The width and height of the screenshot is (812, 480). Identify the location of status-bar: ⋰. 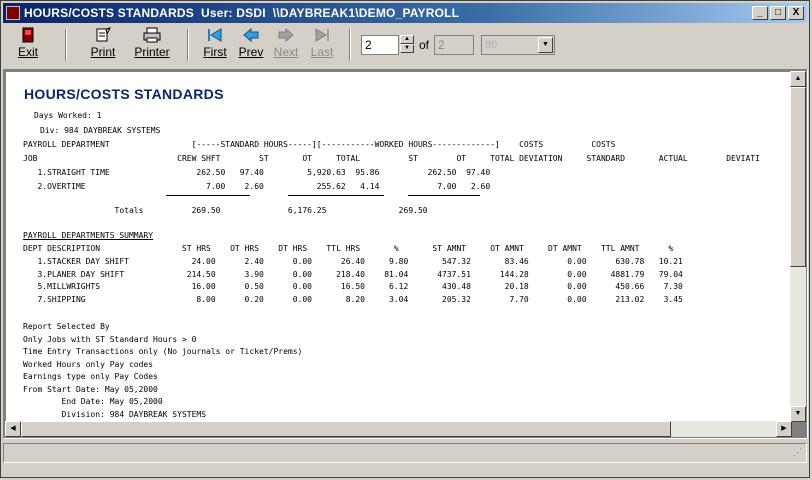
(405, 453).